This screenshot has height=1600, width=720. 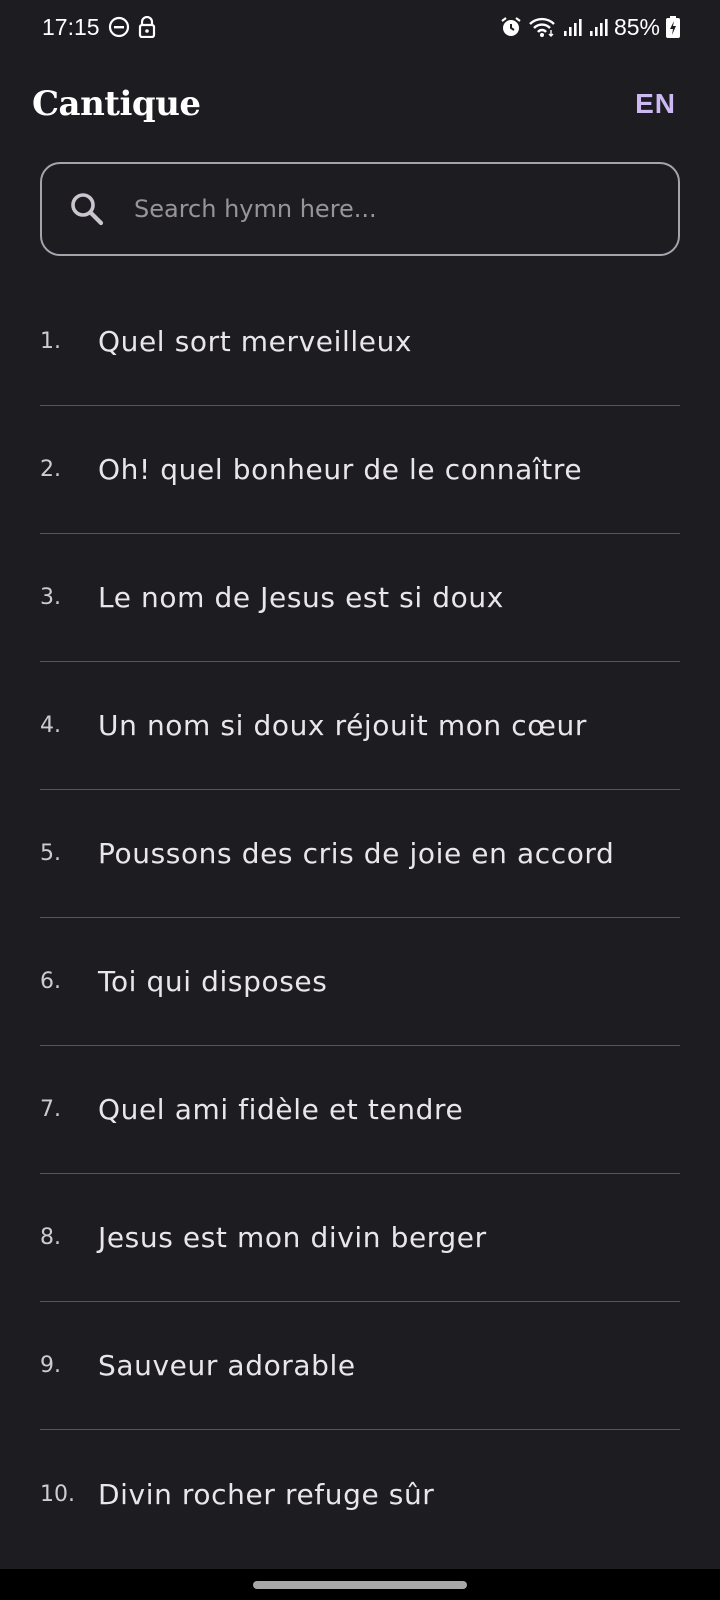 What do you see at coordinates (147, 27) in the screenshot?
I see `lock-icon` at bounding box center [147, 27].